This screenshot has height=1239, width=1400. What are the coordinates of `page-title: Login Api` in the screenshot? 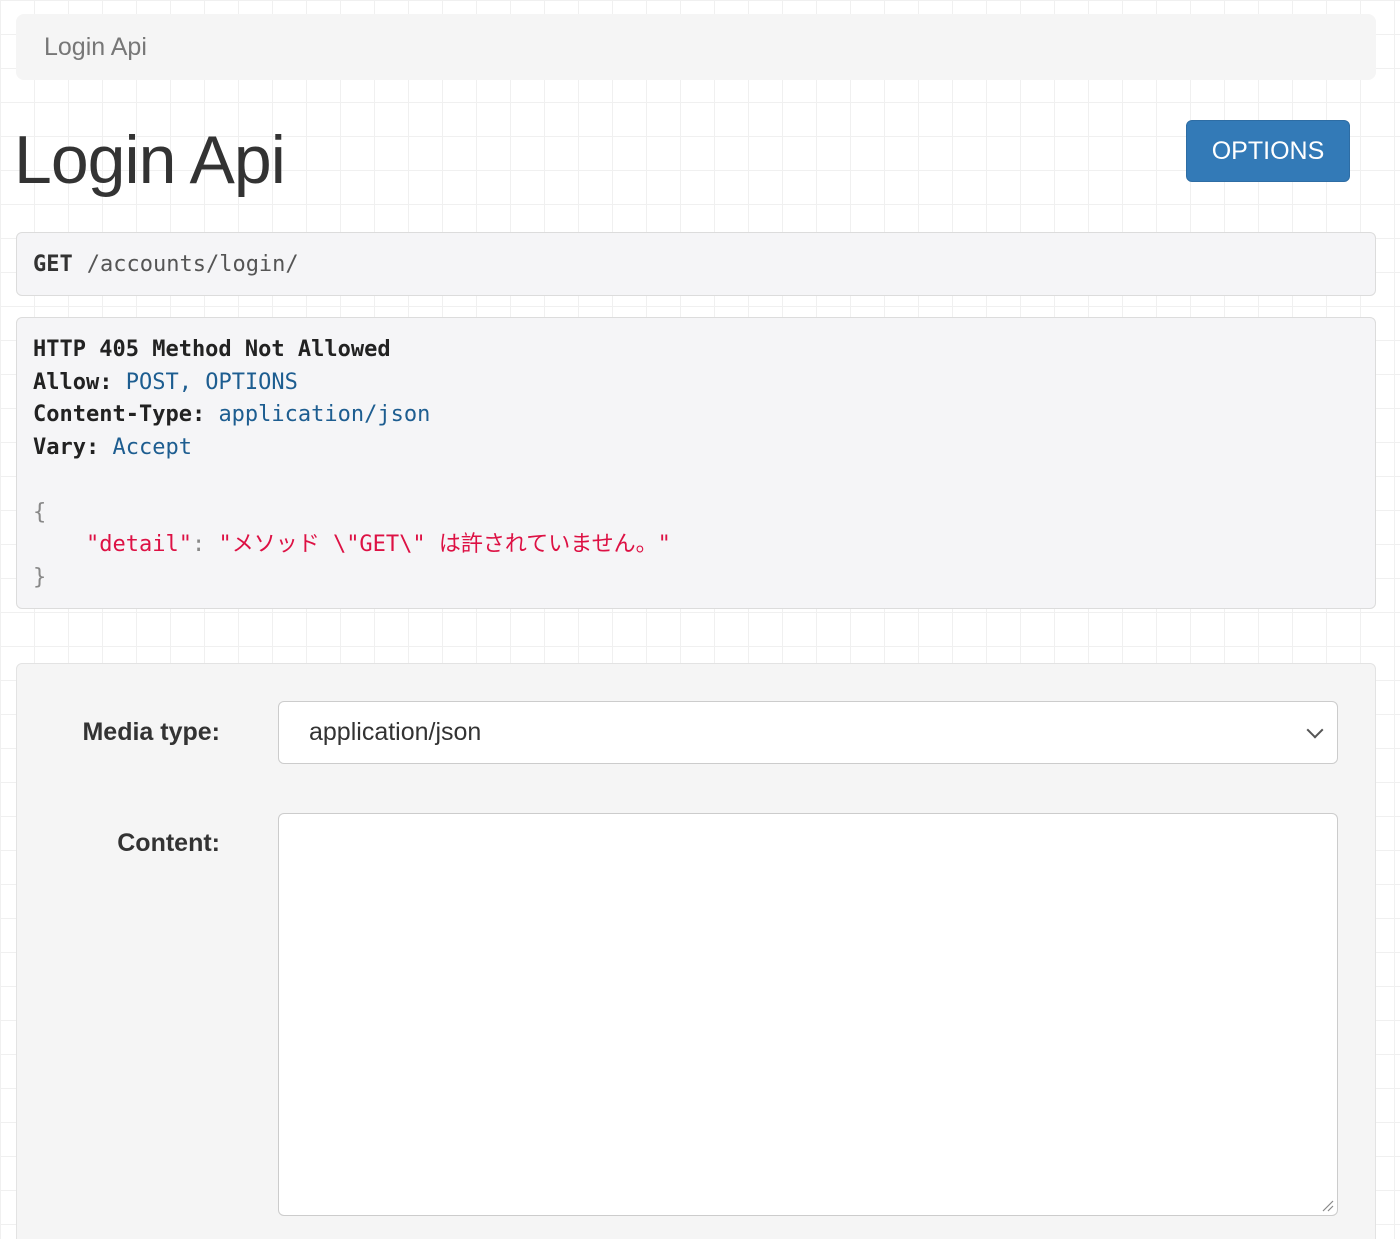 It's located at (150, 160).